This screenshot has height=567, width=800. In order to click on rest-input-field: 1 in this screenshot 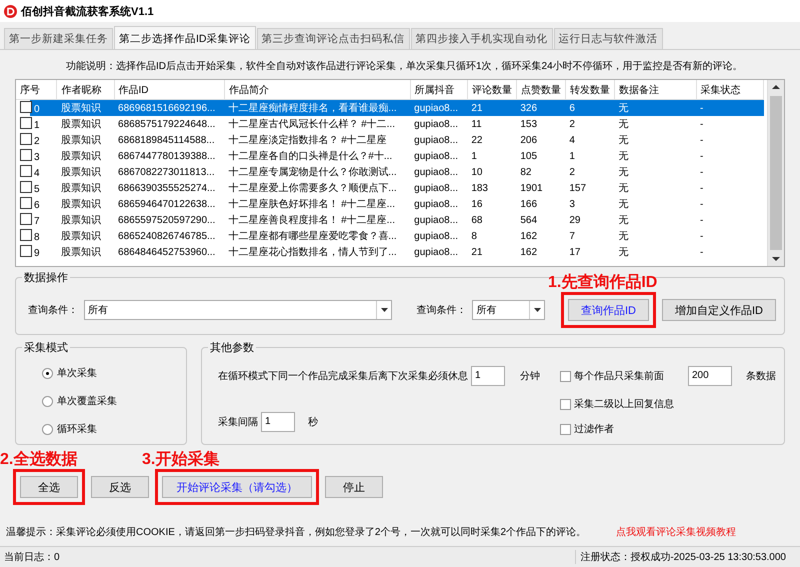, I will do `click(488, 376)`.